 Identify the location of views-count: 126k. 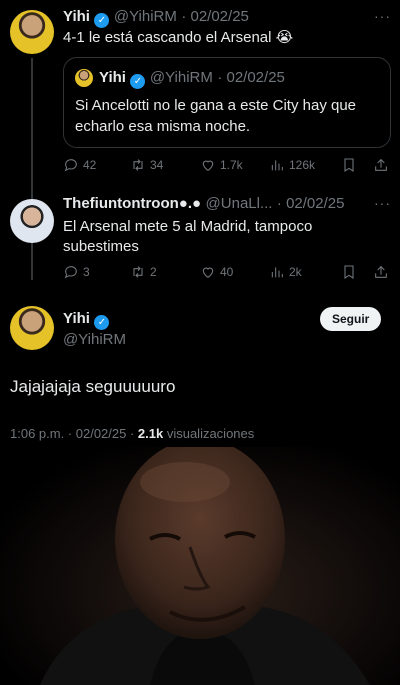
(302, 165).